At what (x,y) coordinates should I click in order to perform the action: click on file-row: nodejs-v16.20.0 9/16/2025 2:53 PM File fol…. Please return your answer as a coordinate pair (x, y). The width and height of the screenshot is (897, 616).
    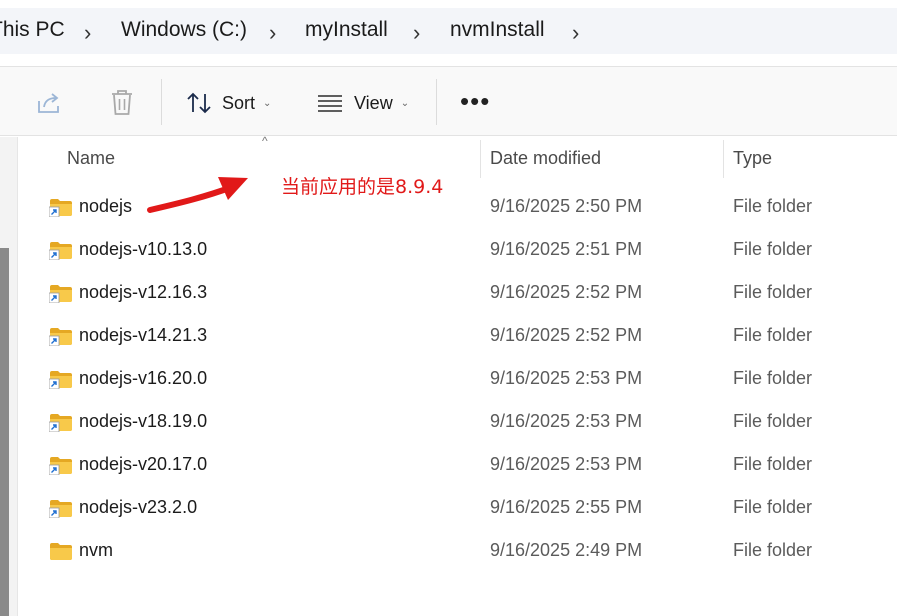
    Looking at the image, I should click on (463, 379).